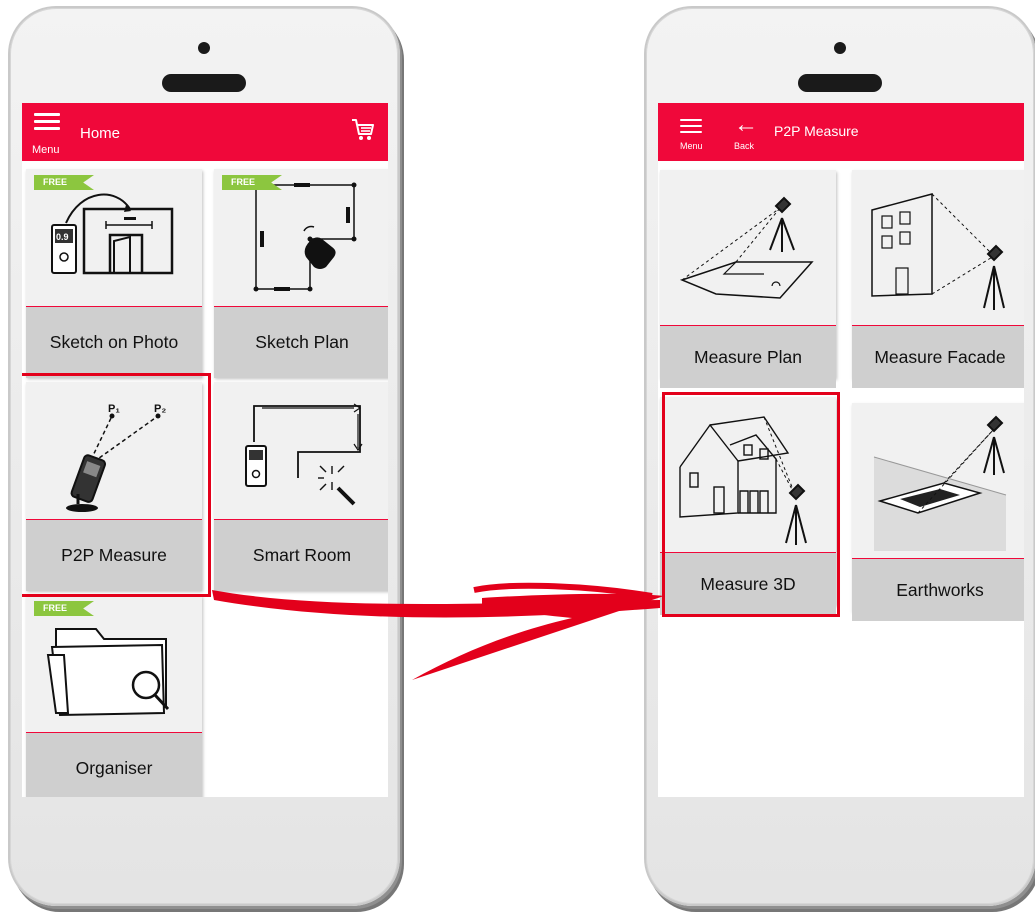 This screenshot has height=912, width=1035. What do you see at coordinates (114, 273) in the screenshot?
I see `tile-sketch-on-photo: 0.9 FREE Sketch on Photo` at bounding box center [114, 273].